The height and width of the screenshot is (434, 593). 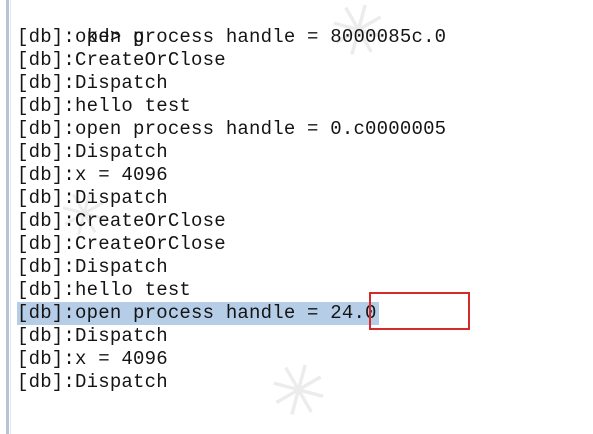 I want to click on window-left-border-inner, so click(x=10, y=217).